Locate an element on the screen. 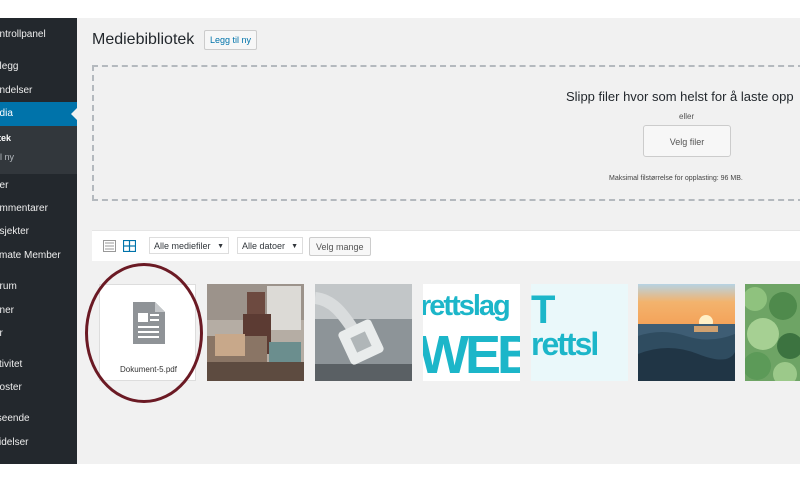 Image resolution: width=800 pixels, height=500 pixels. logo-text-top: rettslag is located at coordinates (467, 306).